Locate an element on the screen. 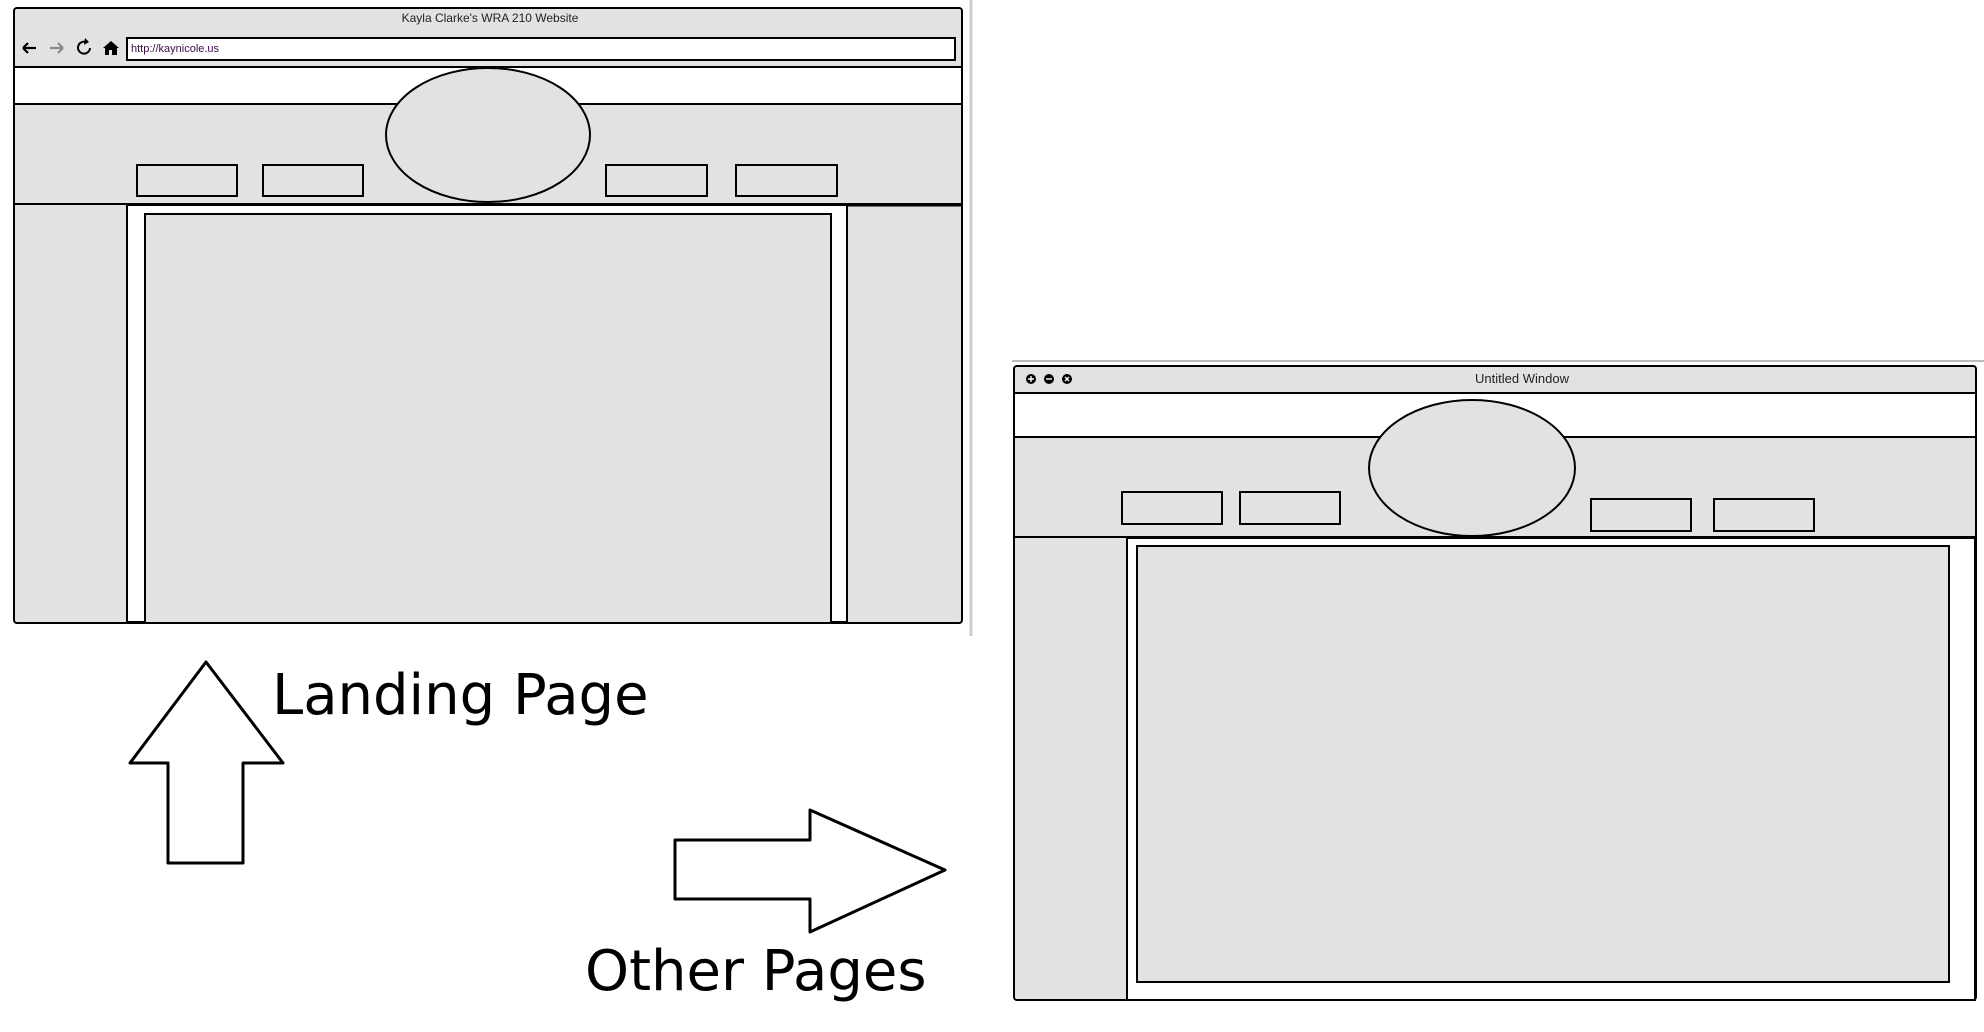 Image resolution: width=1984 pixels, height=1032 pixels. close-icon is located at coordinates (1067, 379).